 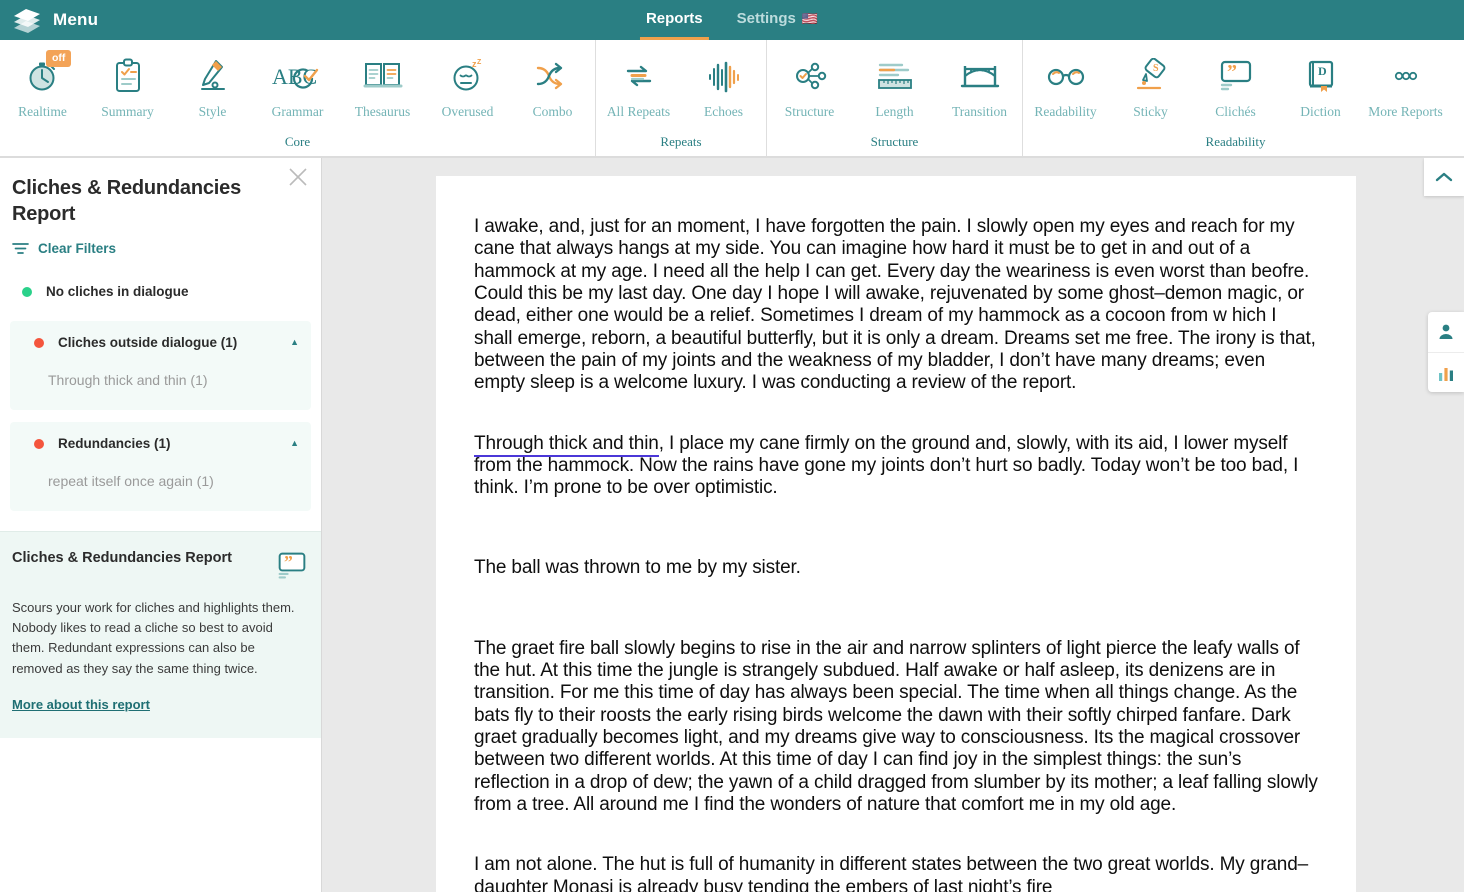 I want to click on collapse-ribbon-button, so click(x=1444, y=177).